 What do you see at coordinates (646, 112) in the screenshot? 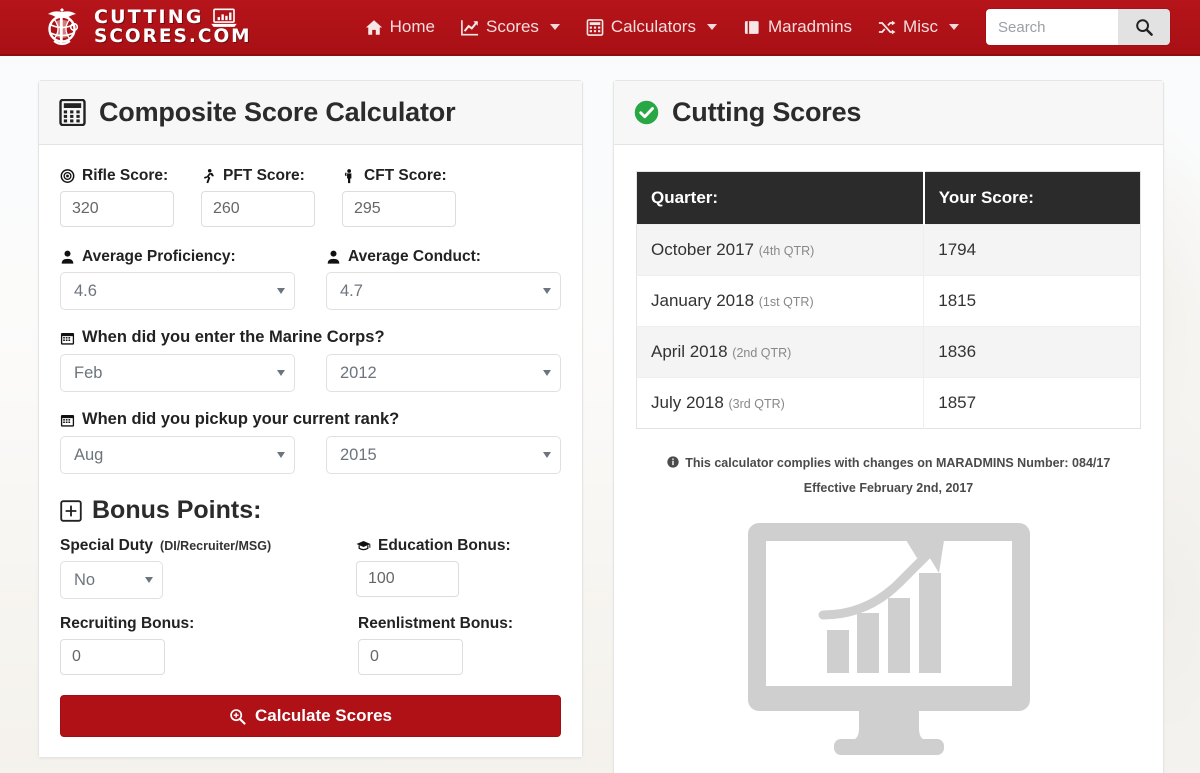
I see `check-circle-icon` at bounding box center [646, 112].